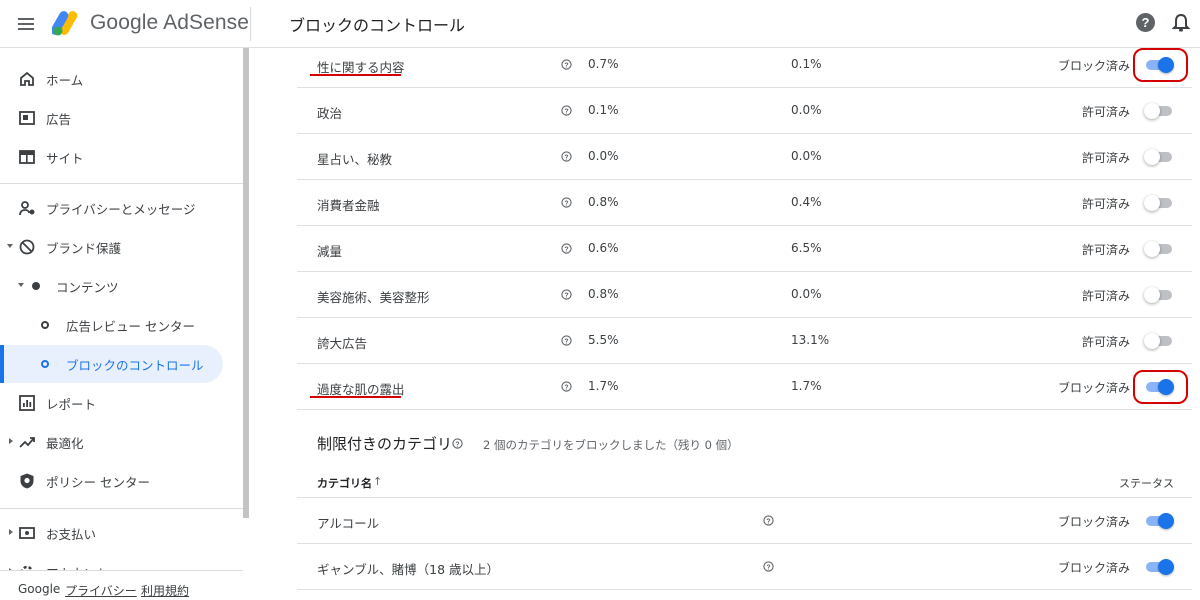 The height and width of the screenshot is (600, 1200). Describe the element at coordinates (246, 283) in the screenshot. I see `sidebar-scrollbar` at that location.